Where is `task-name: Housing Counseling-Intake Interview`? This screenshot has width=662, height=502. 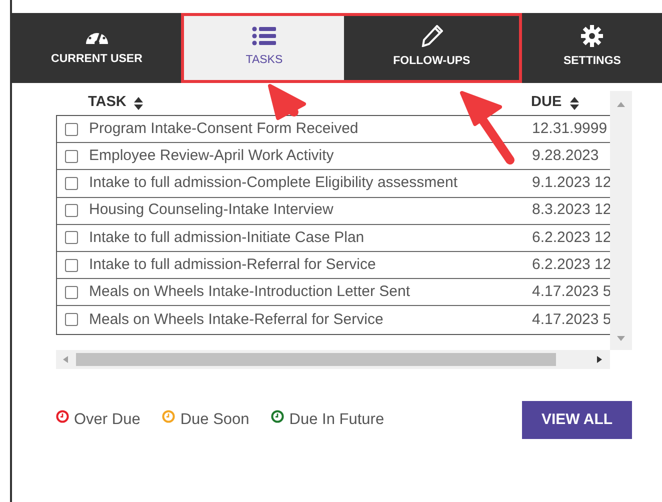
task-name: Housing Counseling-Intake Interview is located at coordinates (310, 210).